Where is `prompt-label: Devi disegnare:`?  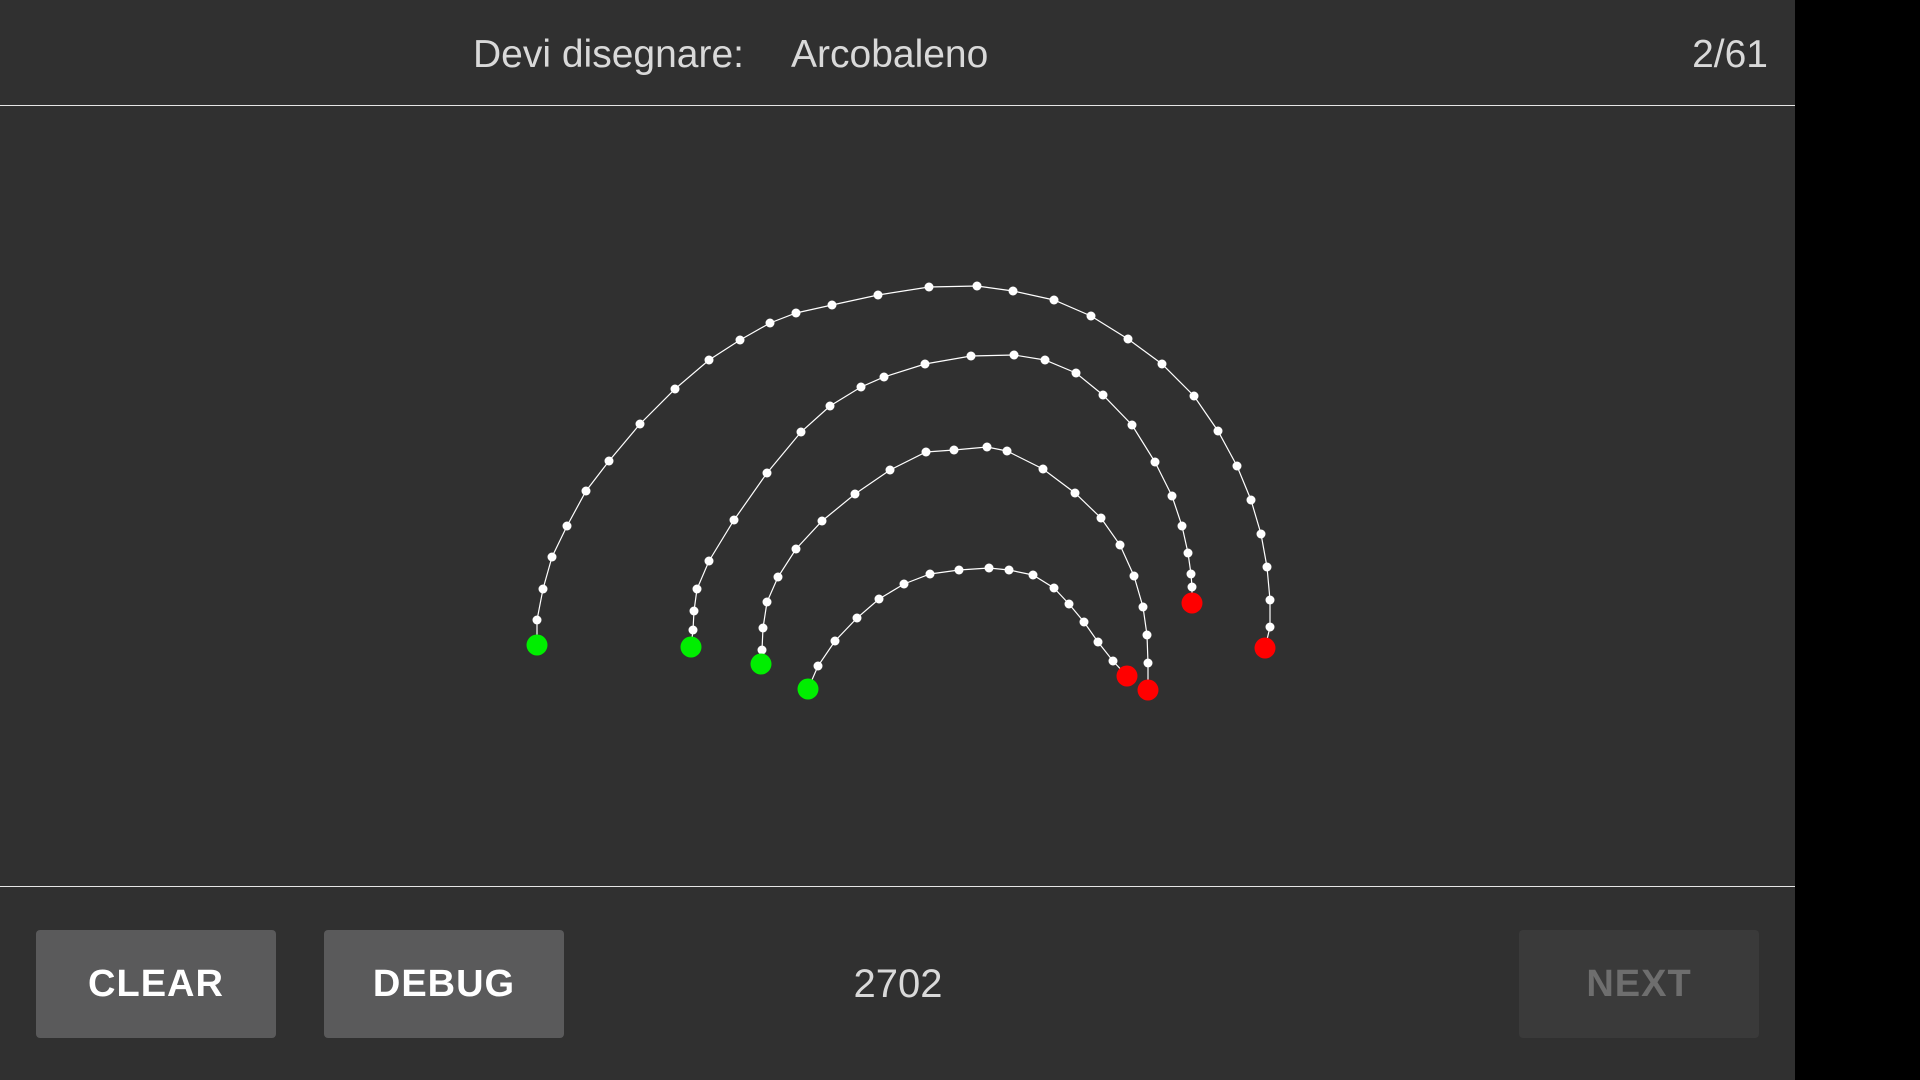 prompt-label: Devi disegnare: is located at coordinates (608, 54).